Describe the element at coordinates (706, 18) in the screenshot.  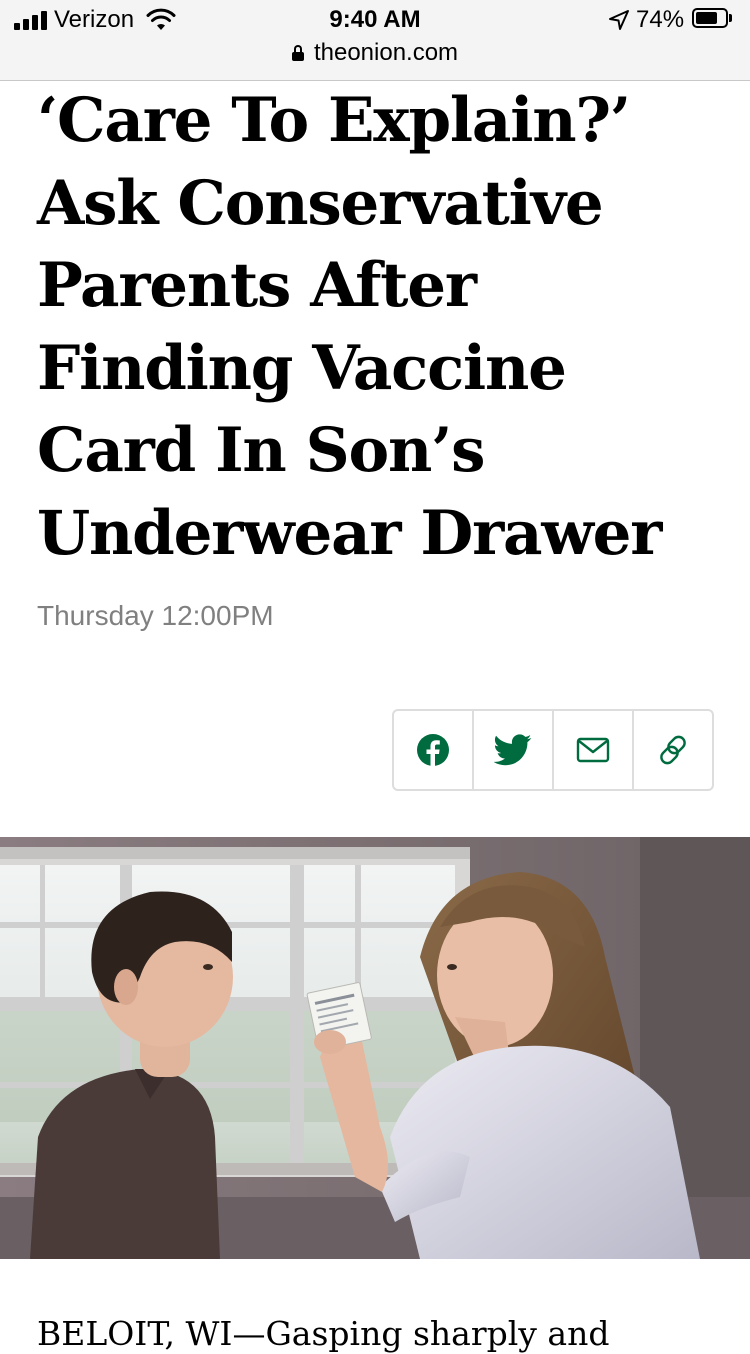
I see `battery-level` at that location.